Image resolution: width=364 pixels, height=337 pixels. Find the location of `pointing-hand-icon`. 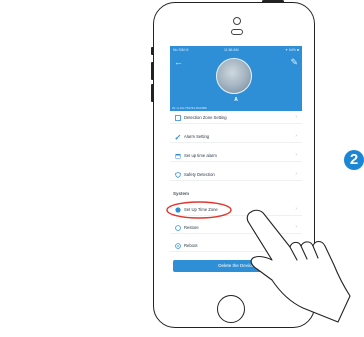

pointing-hand-icon is located at coordinates (298, 266).